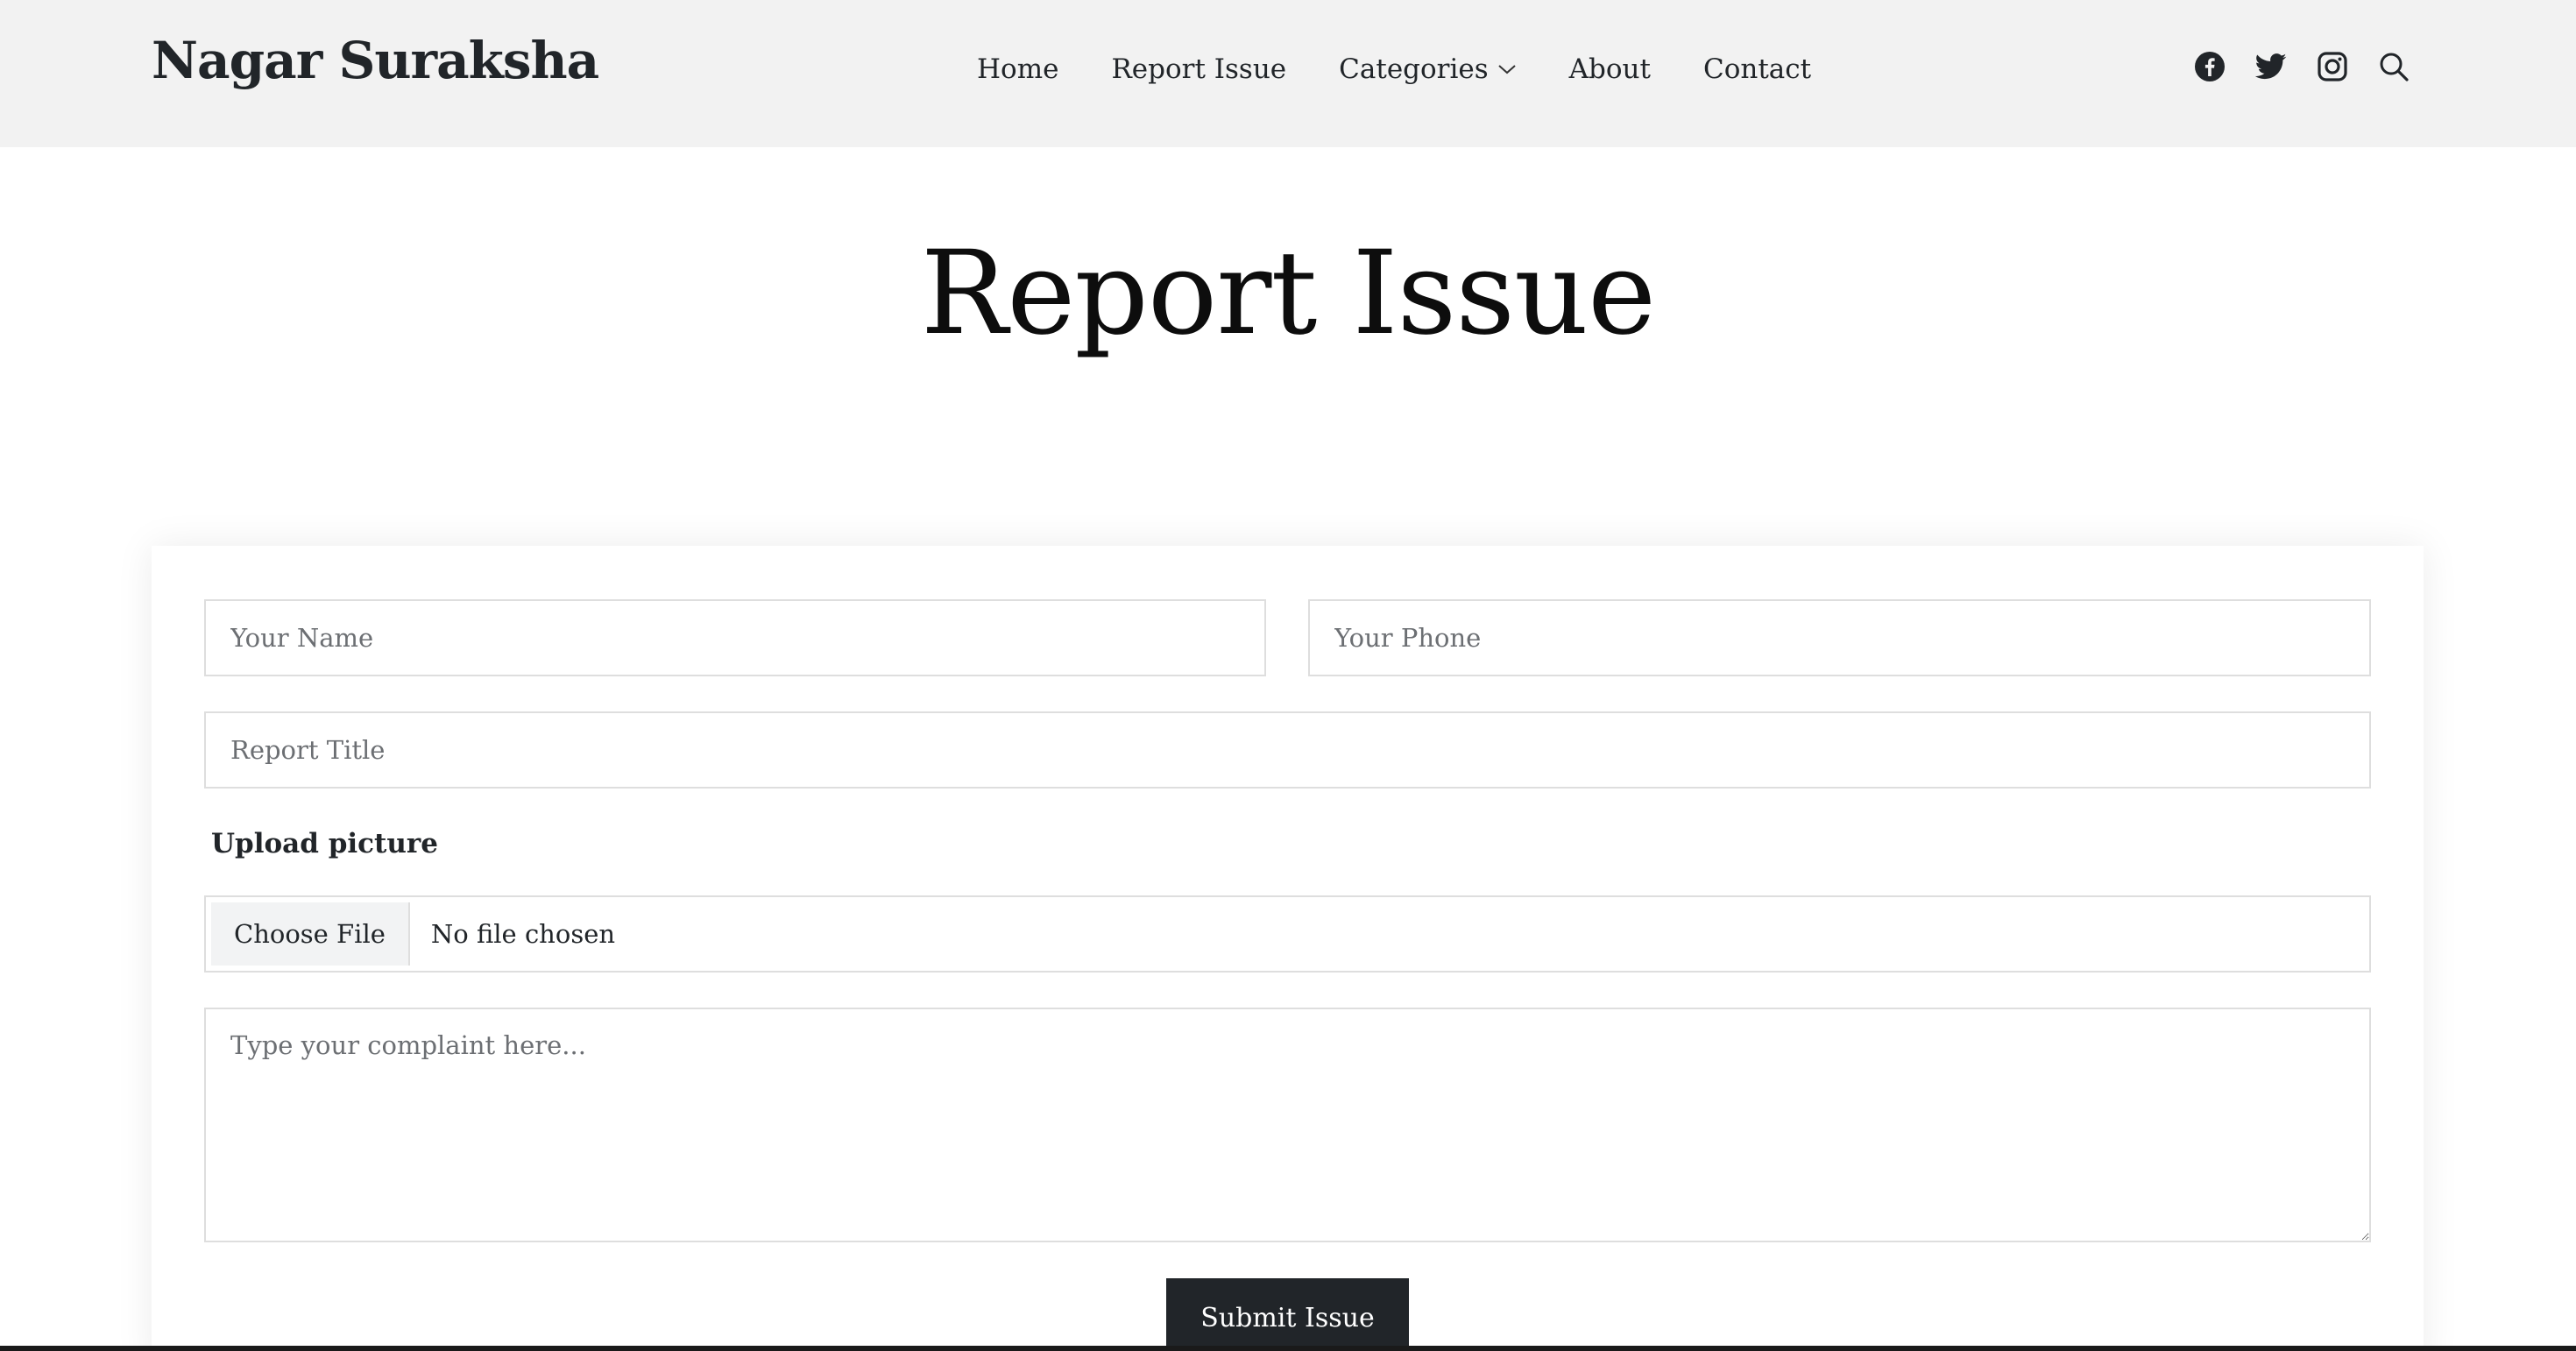 Image resolution: width=2576 pixels, height=1351 pixels. Describe the element at coordinates (310, 934) in the screenshot. I see `choose-file-button: Choose File` at that location.